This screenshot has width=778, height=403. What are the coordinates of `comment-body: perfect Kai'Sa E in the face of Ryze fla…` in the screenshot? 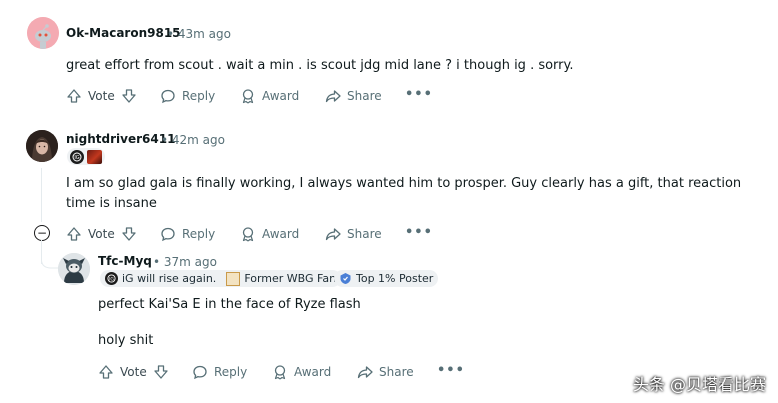 It's located at (229, 304).